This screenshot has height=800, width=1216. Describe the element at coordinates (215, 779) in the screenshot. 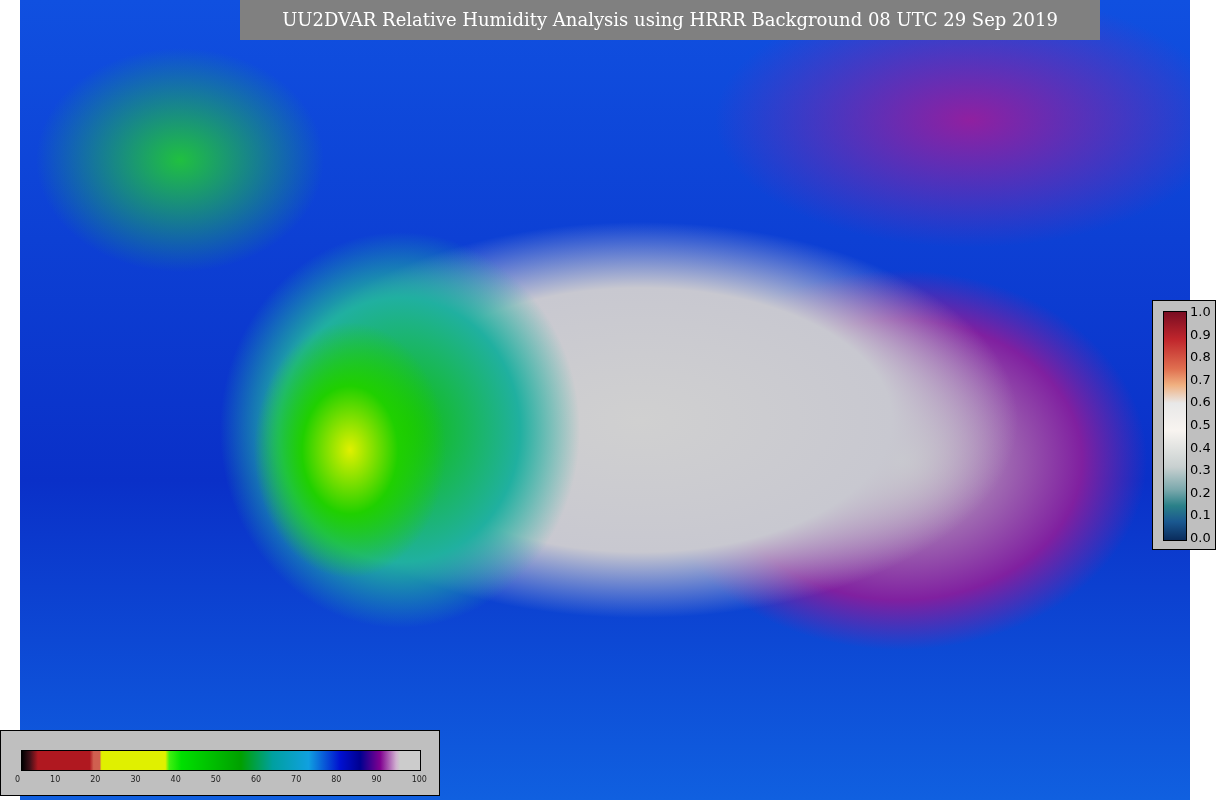

I see `tick-label: 50` at that location.